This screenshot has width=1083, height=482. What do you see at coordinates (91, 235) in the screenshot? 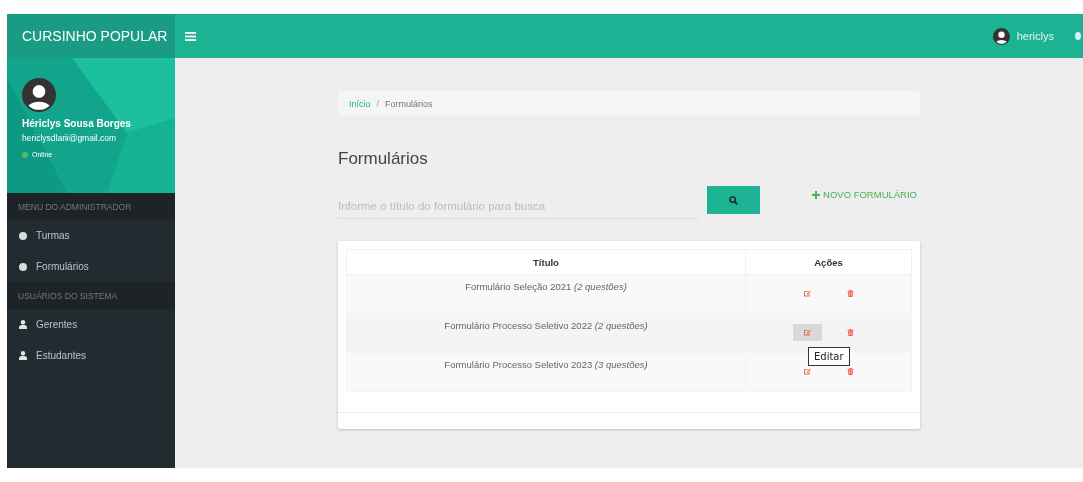
I see `nav-item: Turmas` at bounding box center [91, 235].